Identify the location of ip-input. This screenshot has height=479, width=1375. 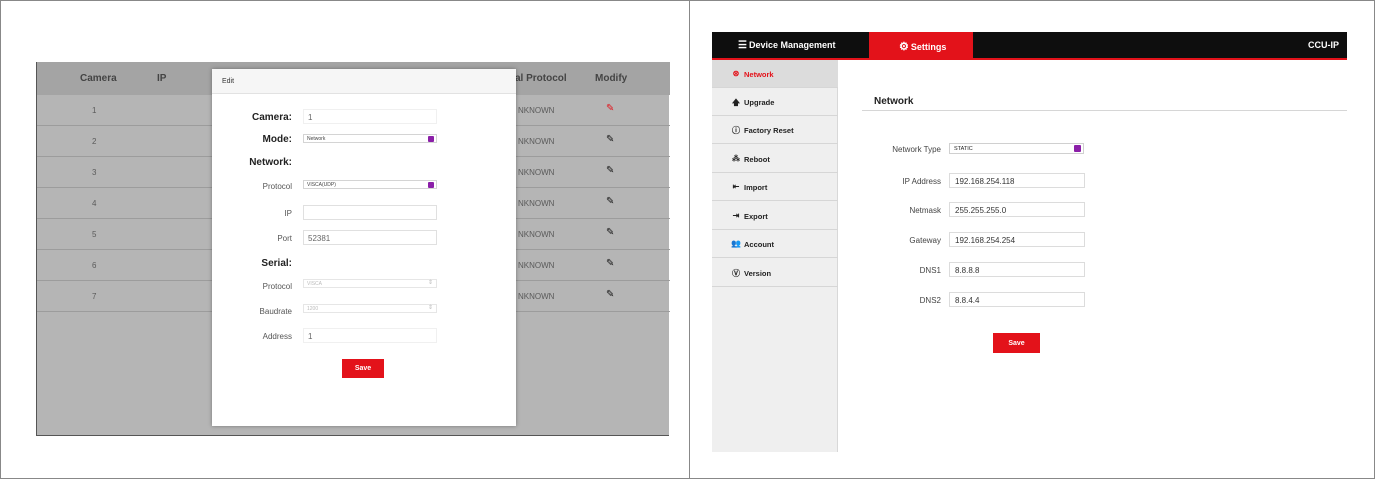
(370, 212).